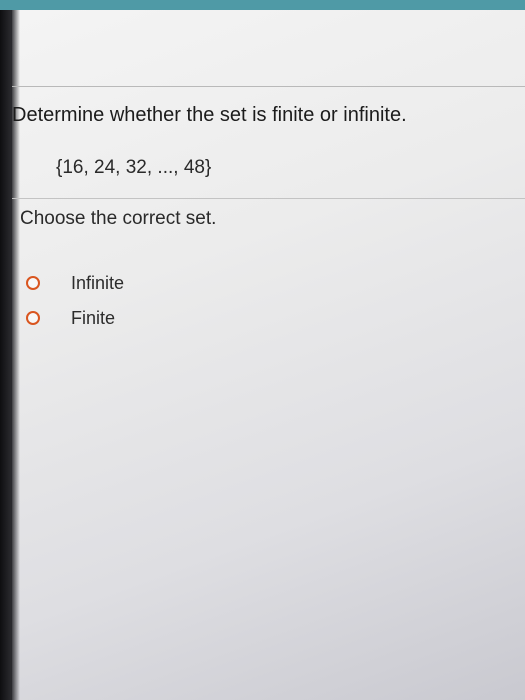 This screenshot has width=525, height=700. What do you see at coordinates (70, 318) in the screenshot?
I see `option-finite: Finite` at bounding box center [70, 318].